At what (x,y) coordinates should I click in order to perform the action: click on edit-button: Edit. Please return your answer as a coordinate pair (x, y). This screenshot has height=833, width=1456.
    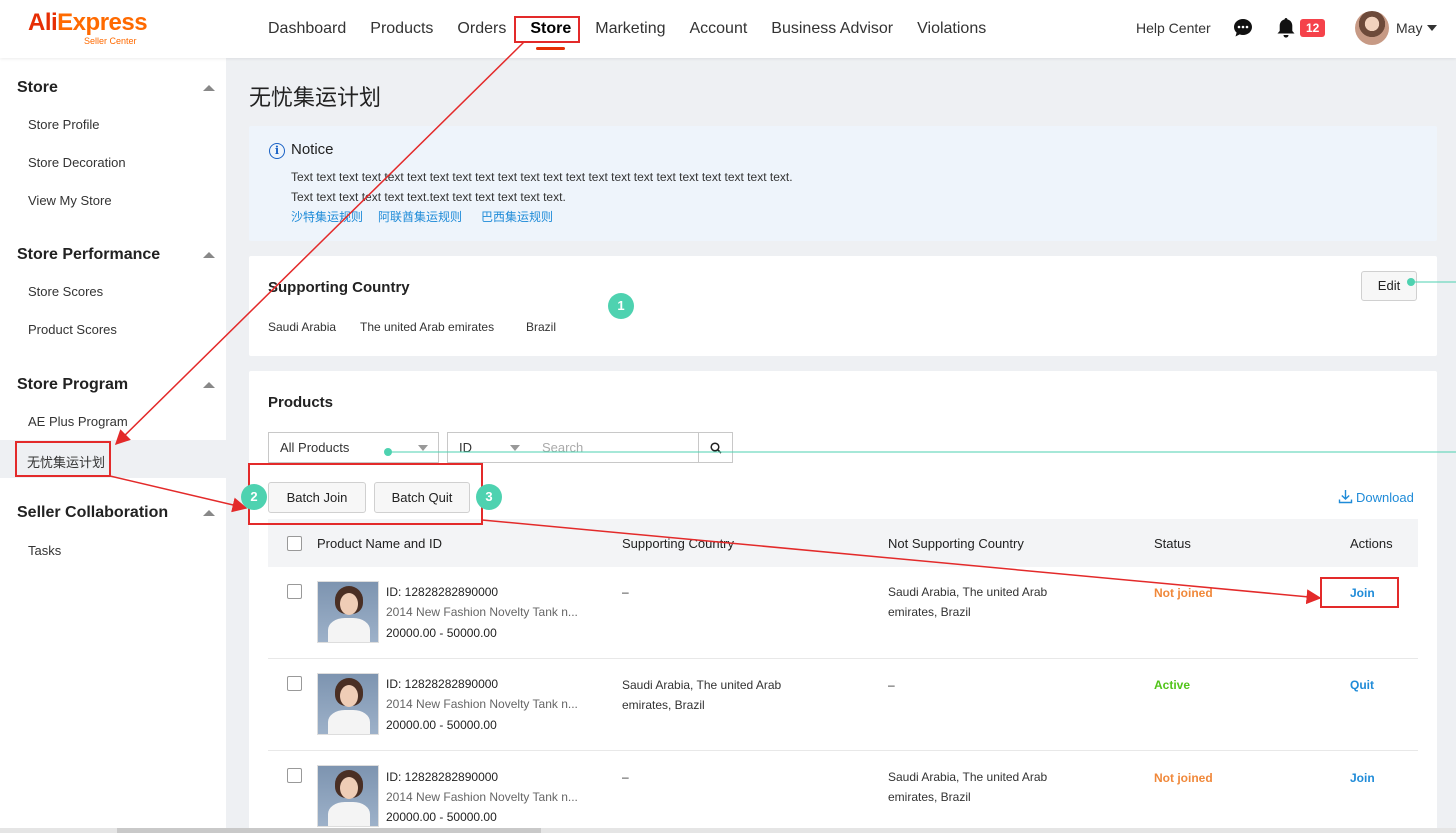
    Looking at the image, I should click on (1389, 286).